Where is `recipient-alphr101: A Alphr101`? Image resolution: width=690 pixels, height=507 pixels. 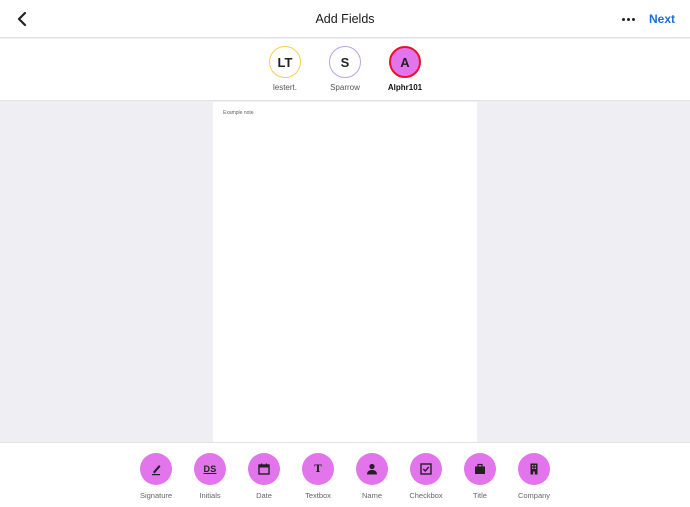
recipient-alphr101: A Alphr101 is located at coordinates (405, 69).